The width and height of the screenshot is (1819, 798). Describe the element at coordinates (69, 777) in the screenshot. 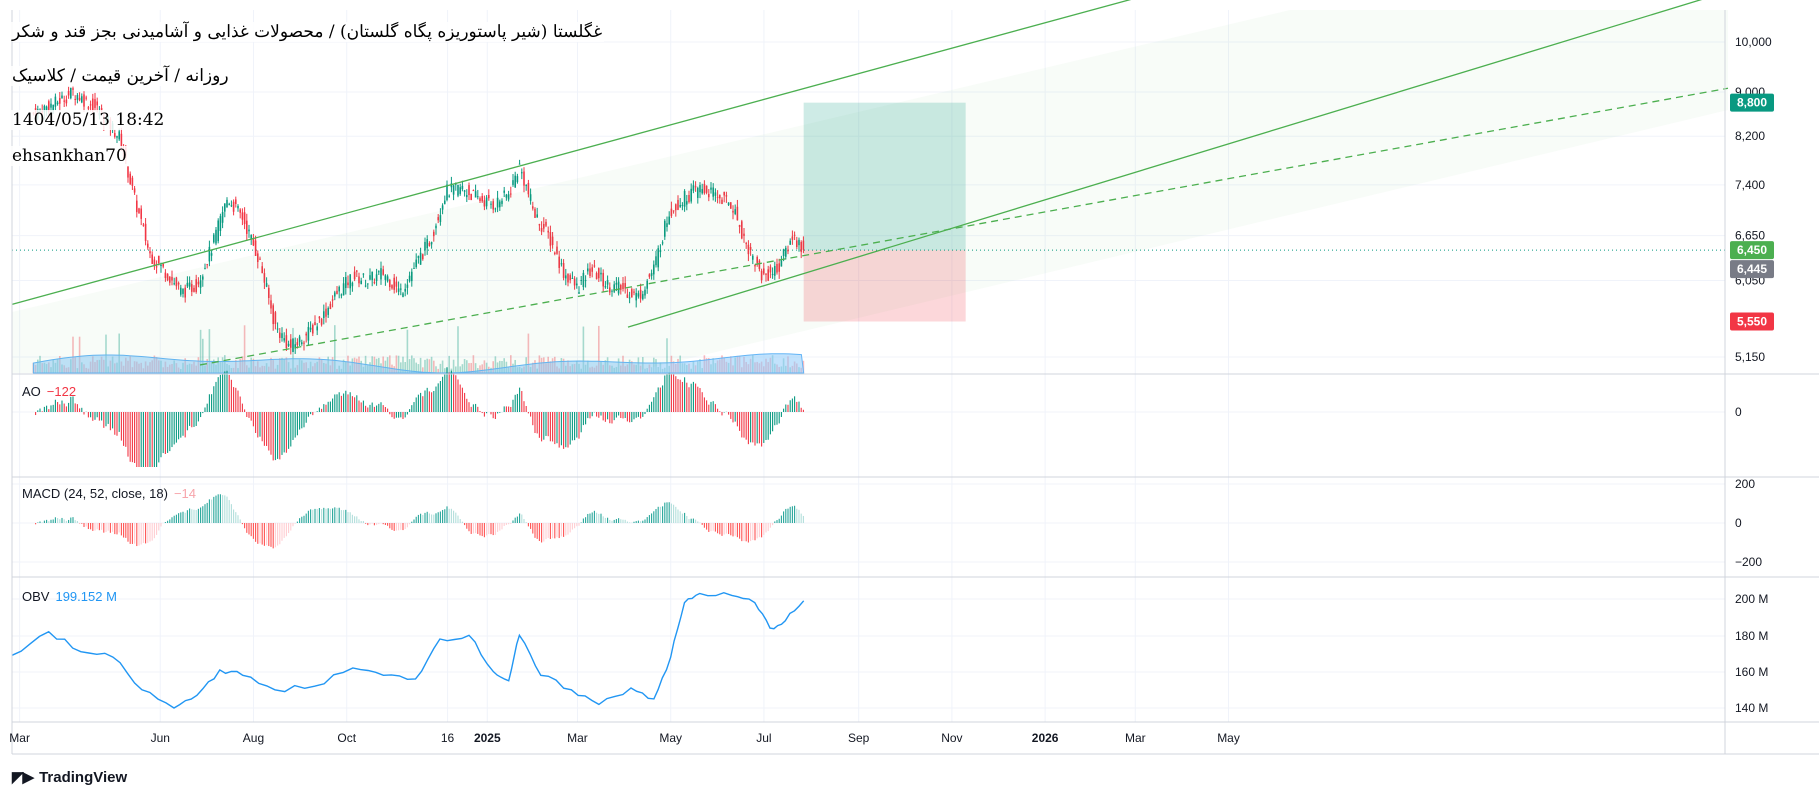

I see `tradingview-logo: ◤▶ TradingView` at that location.